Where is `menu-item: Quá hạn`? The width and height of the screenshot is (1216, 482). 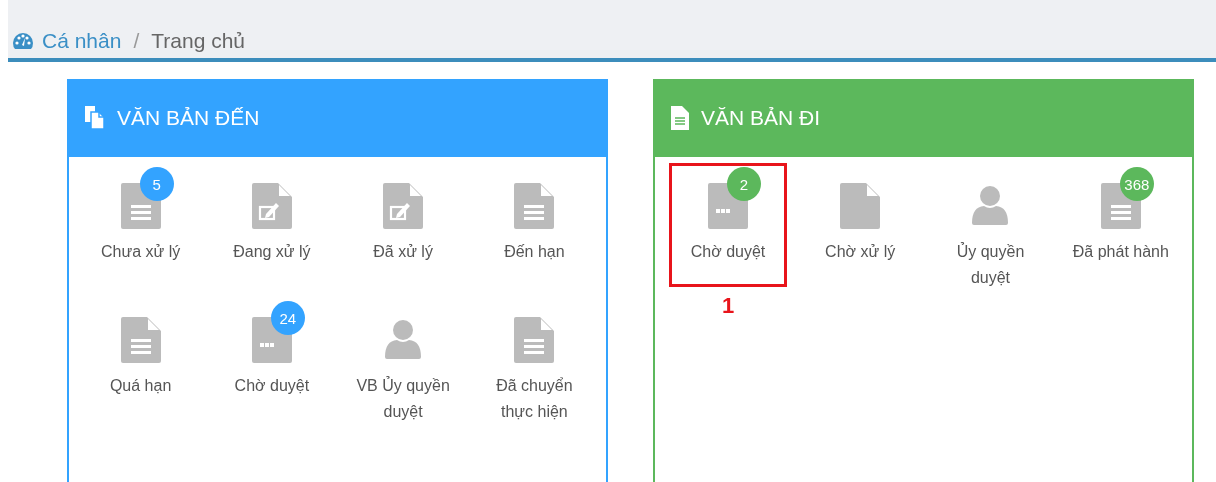
menu-item: Quá hạn is located at coordinates (141, 357).